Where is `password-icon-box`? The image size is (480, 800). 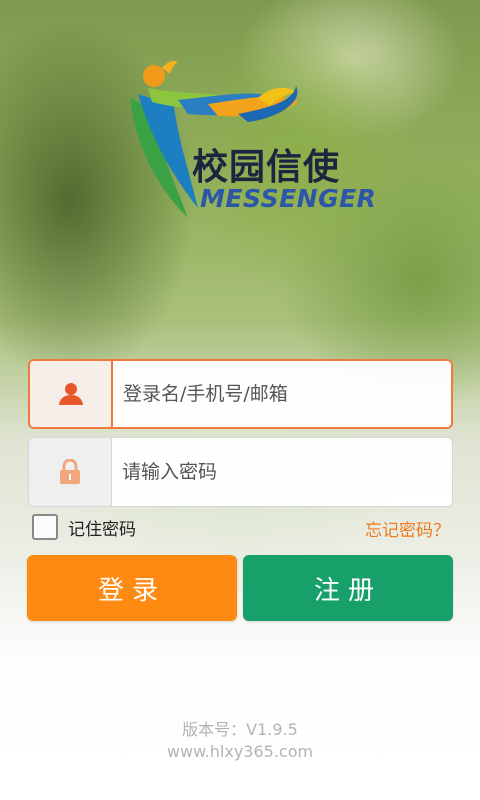 password-icon-box is located at coordinates (70, 472).